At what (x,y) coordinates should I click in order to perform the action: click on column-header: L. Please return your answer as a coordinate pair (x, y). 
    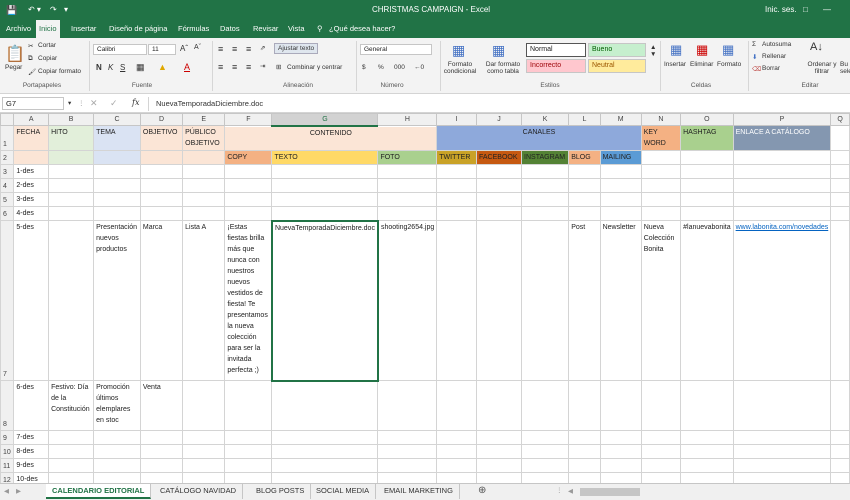
    Looking at the image, I should click on (584, 119).